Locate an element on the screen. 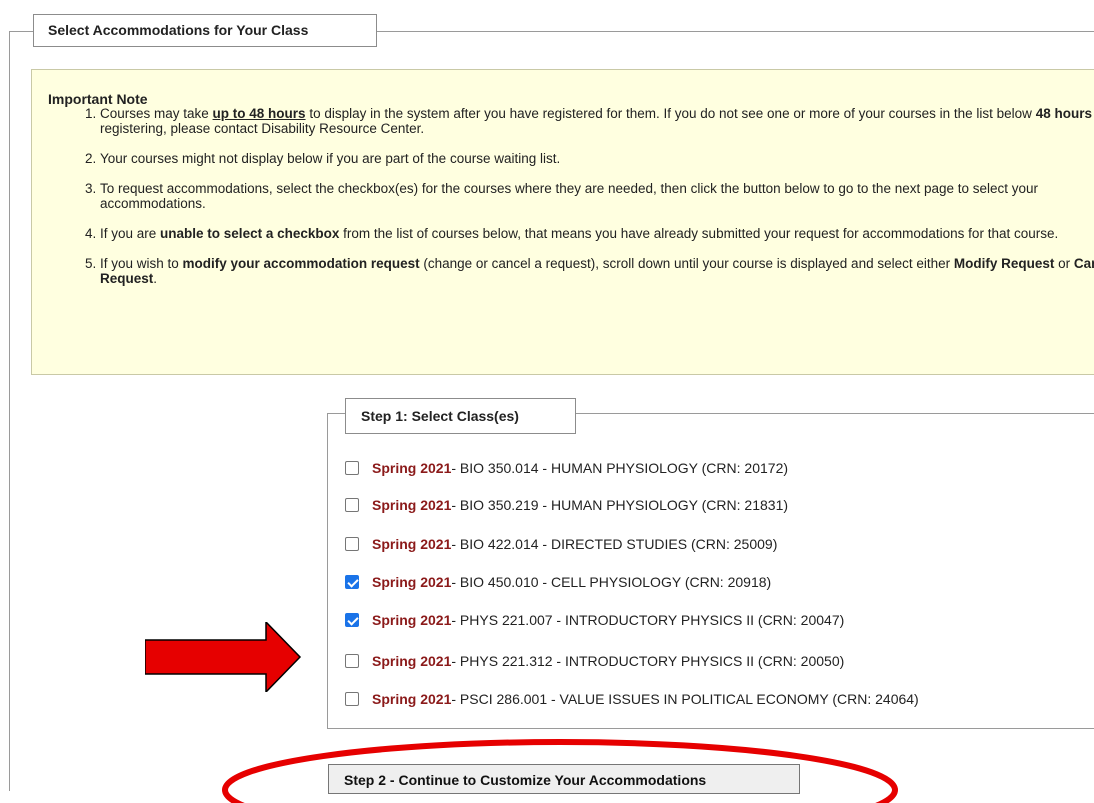  note-text: If you wish to is located at coordinates (141, 263).